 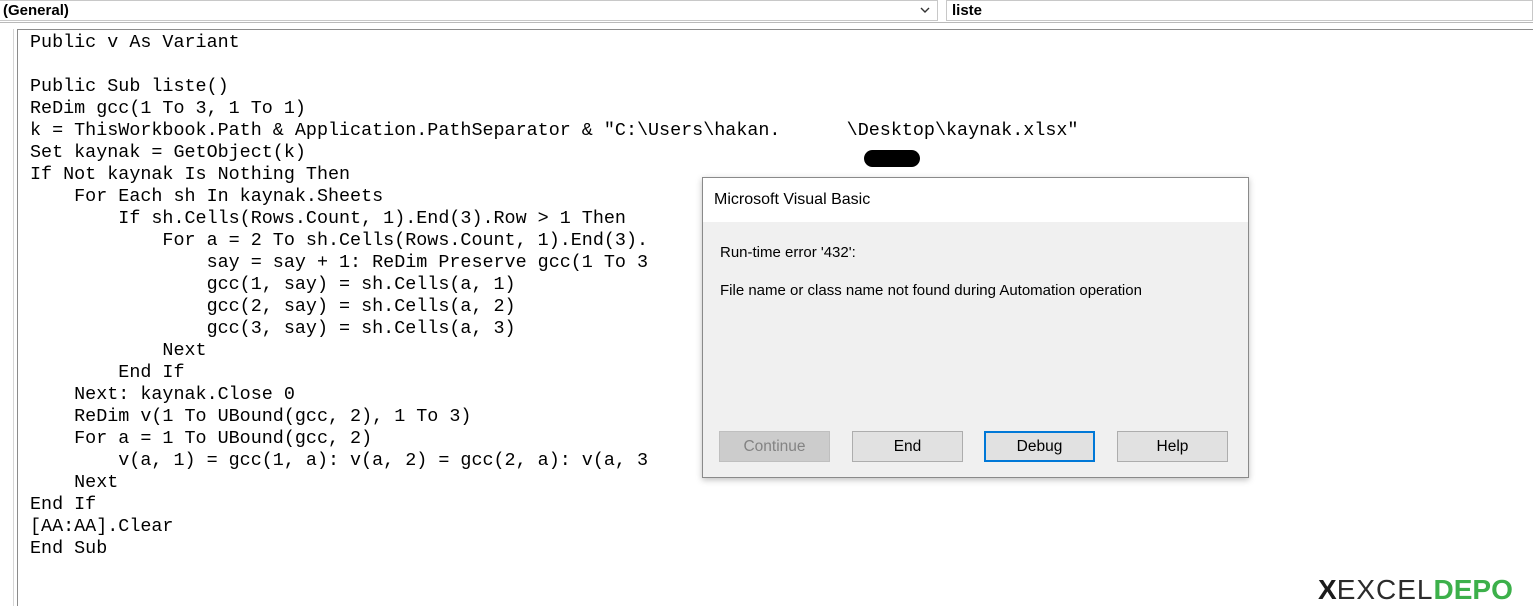 What do you see at coordinates (9, 317) in the screenshot?
I see `margin-indicator-bar` at bounding box center [9, 317].